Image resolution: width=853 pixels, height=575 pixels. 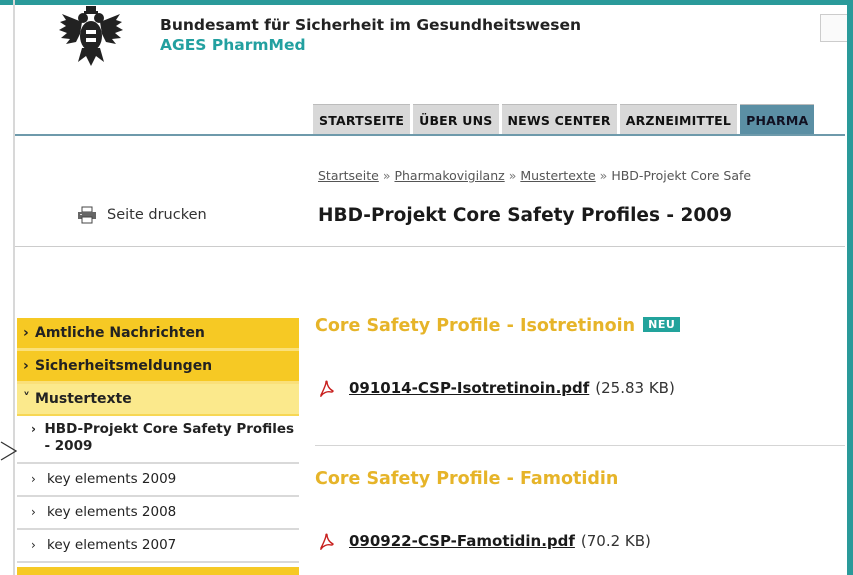 I want to click on new-badge: NEU, so click(x=662, y=324).